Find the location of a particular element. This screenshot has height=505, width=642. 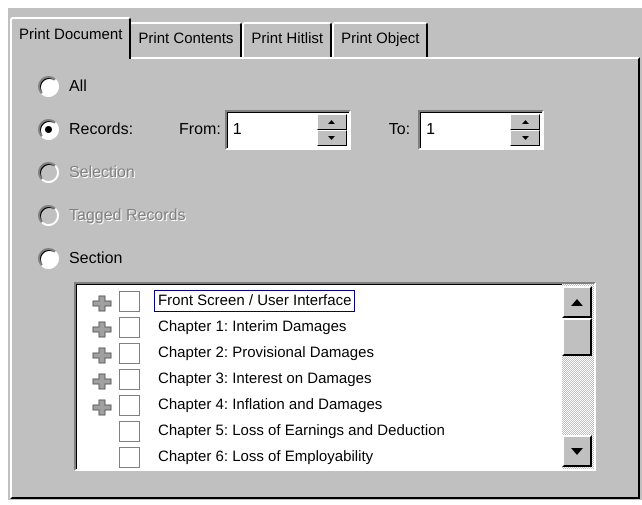

scroll-down-button is located at coordinates (577, 451).